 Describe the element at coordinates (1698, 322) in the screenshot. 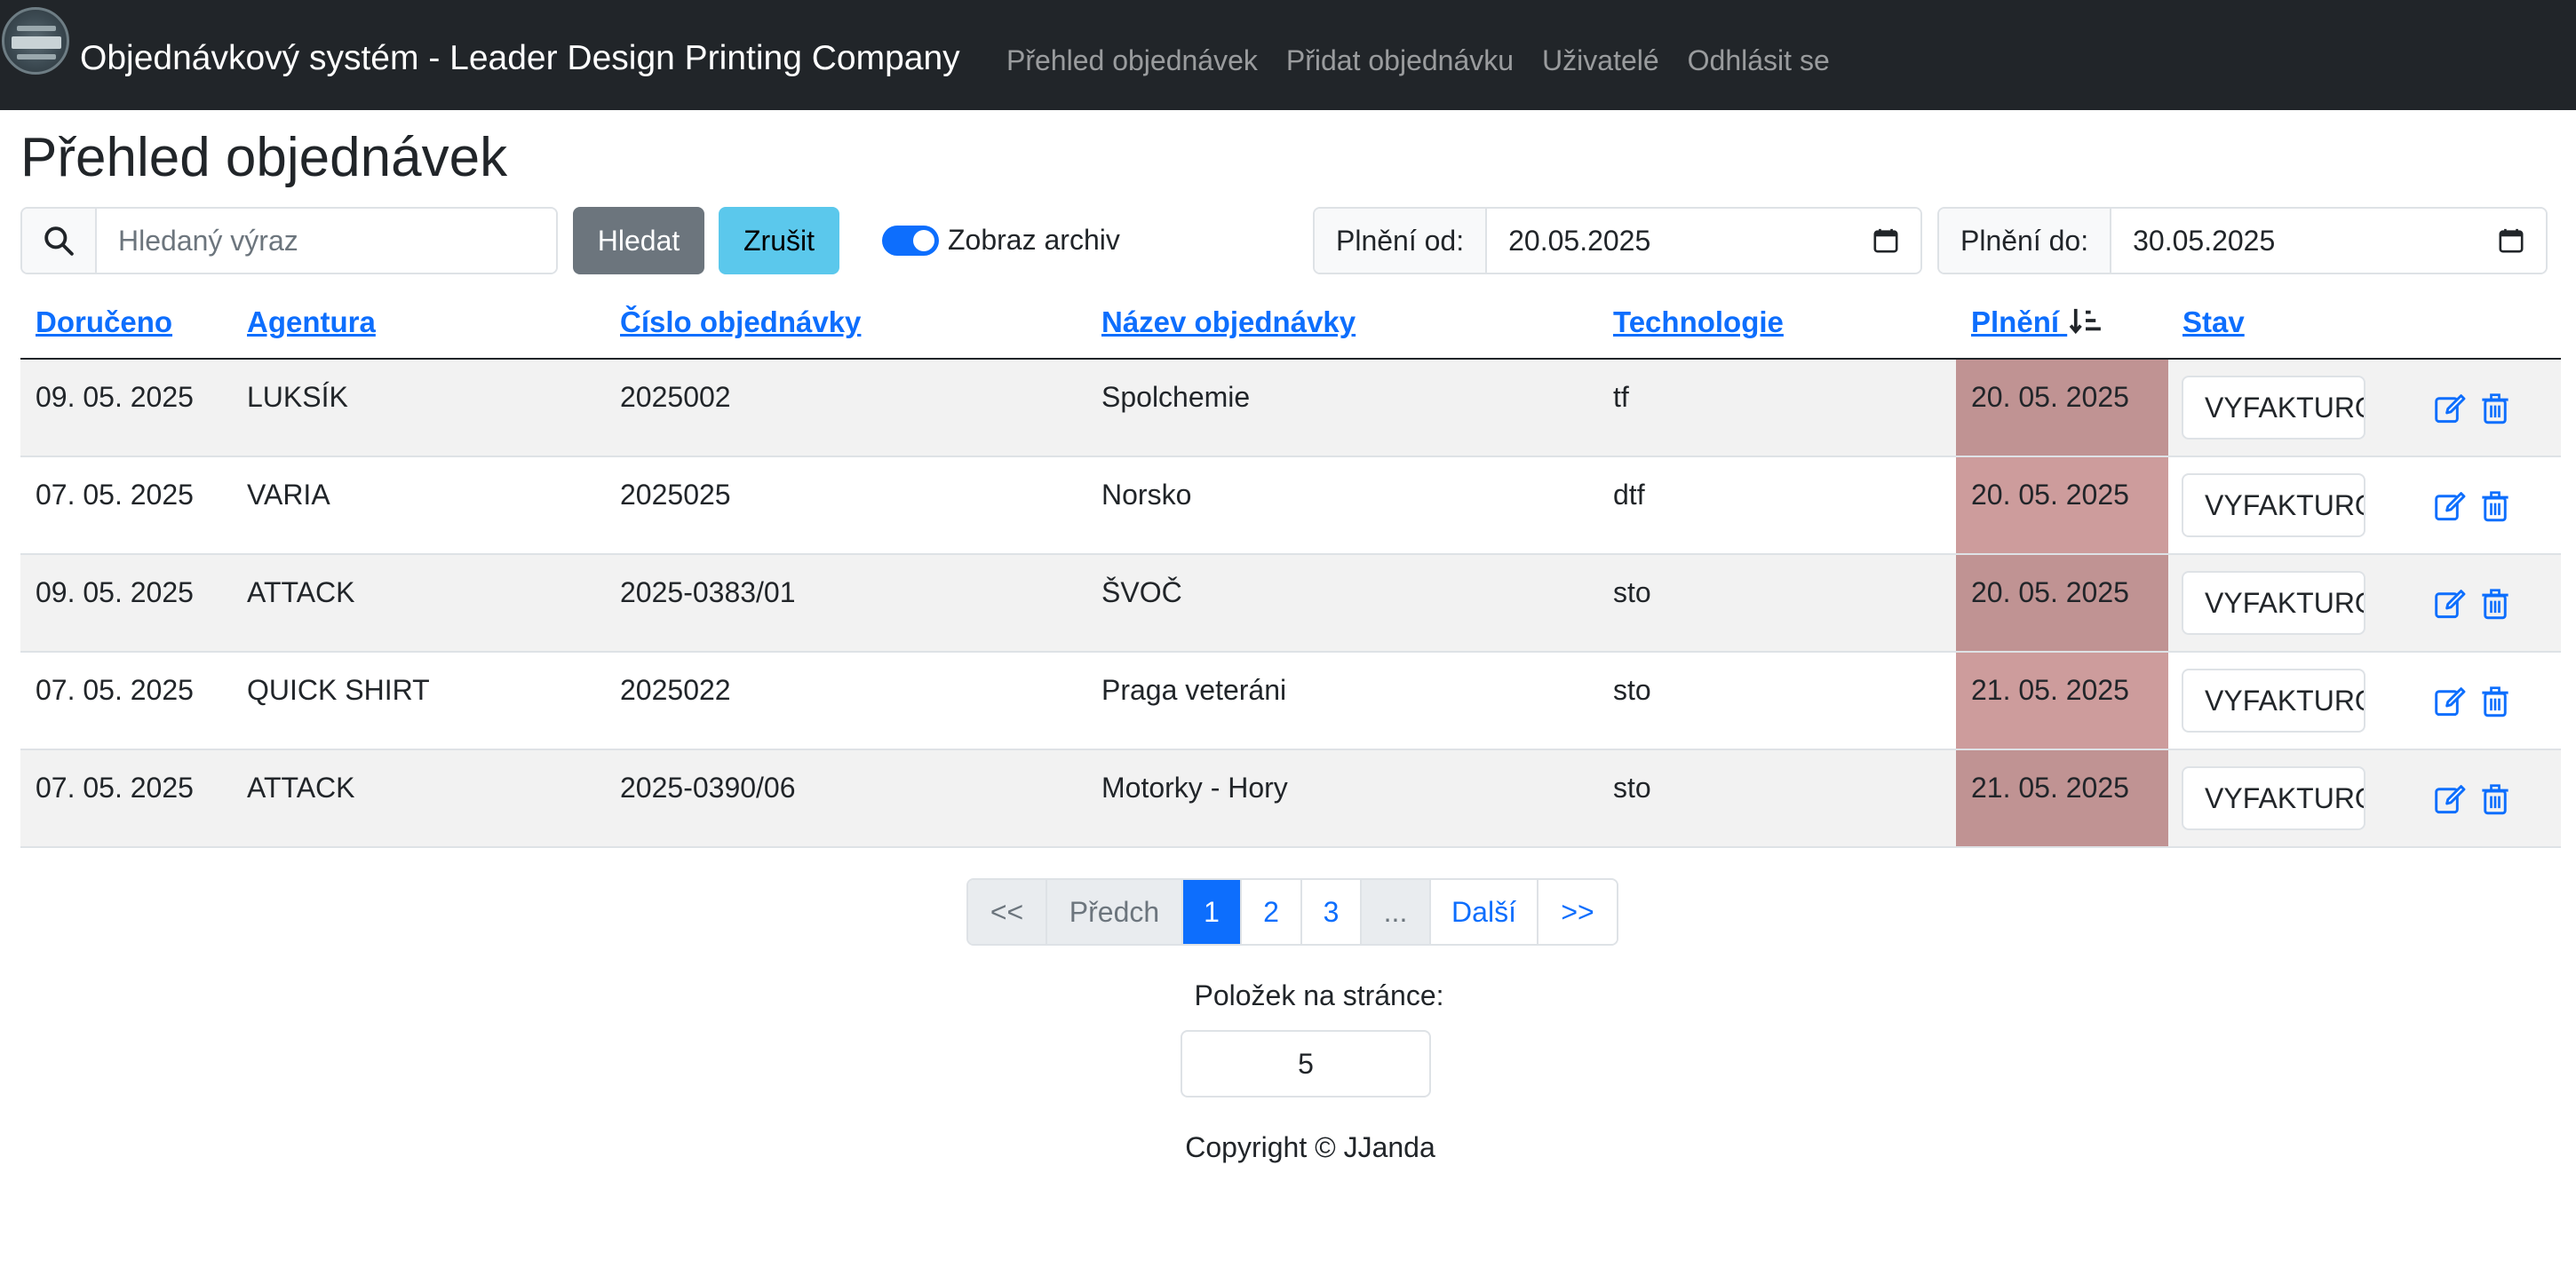

I see `column-header-technologie: Technologie` at that location.